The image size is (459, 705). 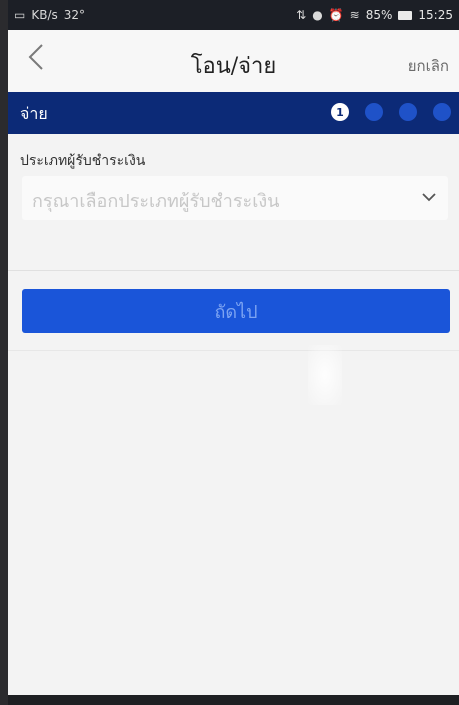 What do you see at coordinates (429, 197) in the screenshot?
I see `chevron-down-icon` at bounding box center [429, 197].